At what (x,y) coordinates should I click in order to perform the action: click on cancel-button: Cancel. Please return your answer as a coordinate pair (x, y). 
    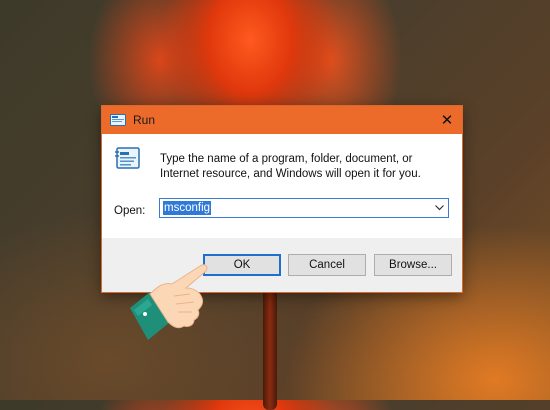
    Looking at the image, I should click on (327, 265).